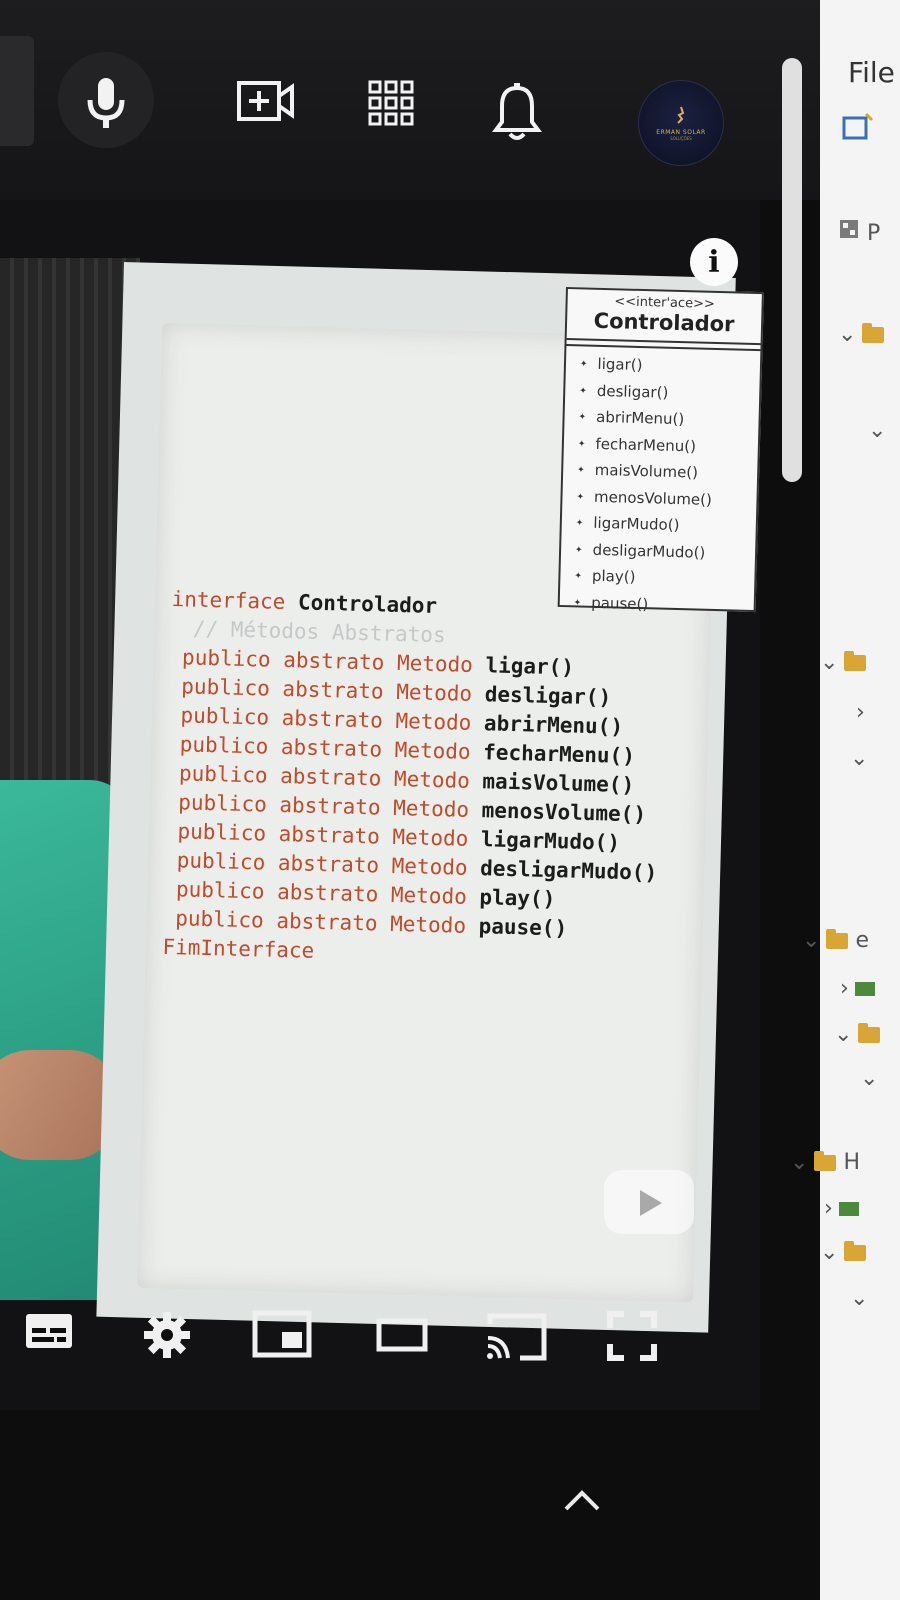  What do you see at coordinates (871, 72) in the screenshot?
I see `file-menu: File` at bounding box center [871, 72].